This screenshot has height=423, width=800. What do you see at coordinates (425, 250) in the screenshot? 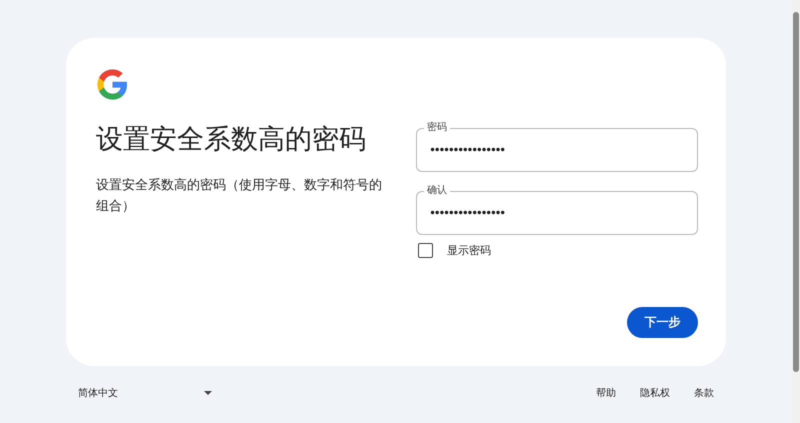
I see `checkbox` at bounding box center [425, 250].